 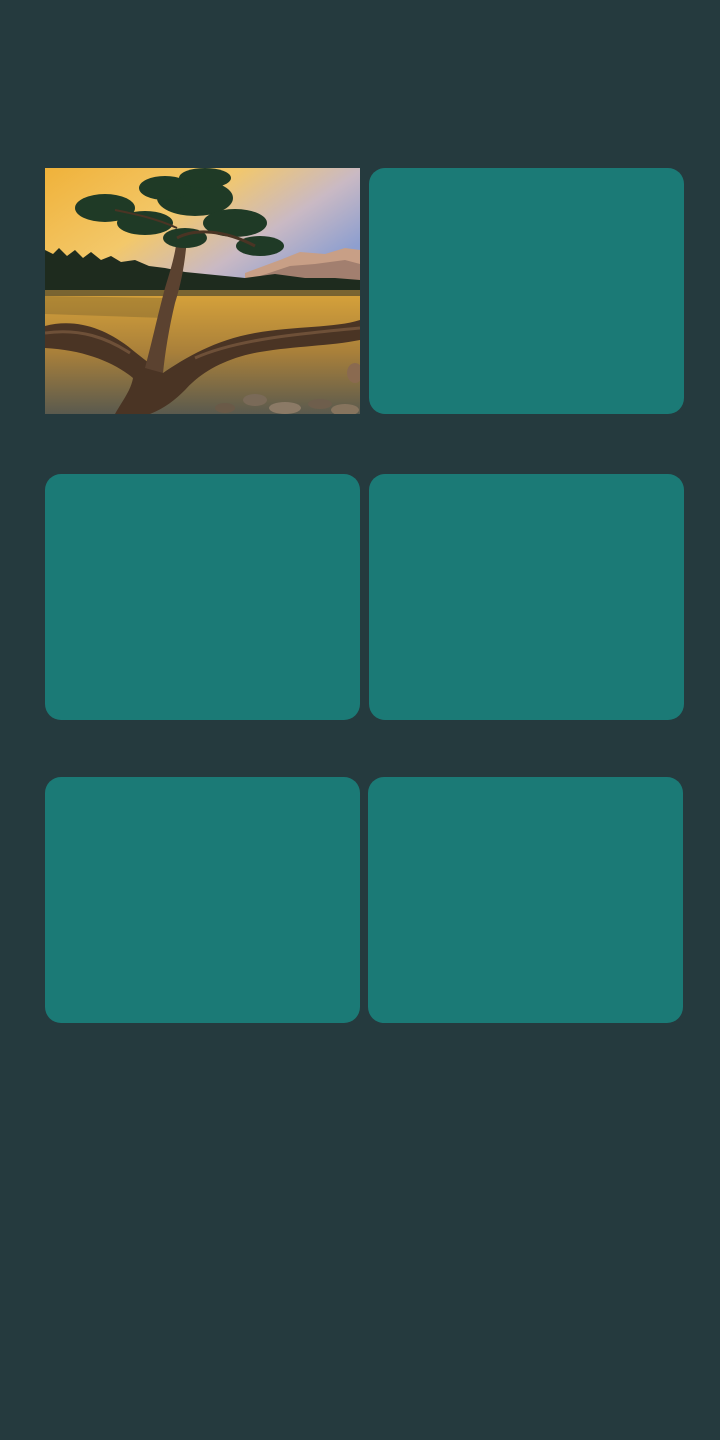 I want to click on sunset-lake-tree-photo, so click(x=202, y=291).